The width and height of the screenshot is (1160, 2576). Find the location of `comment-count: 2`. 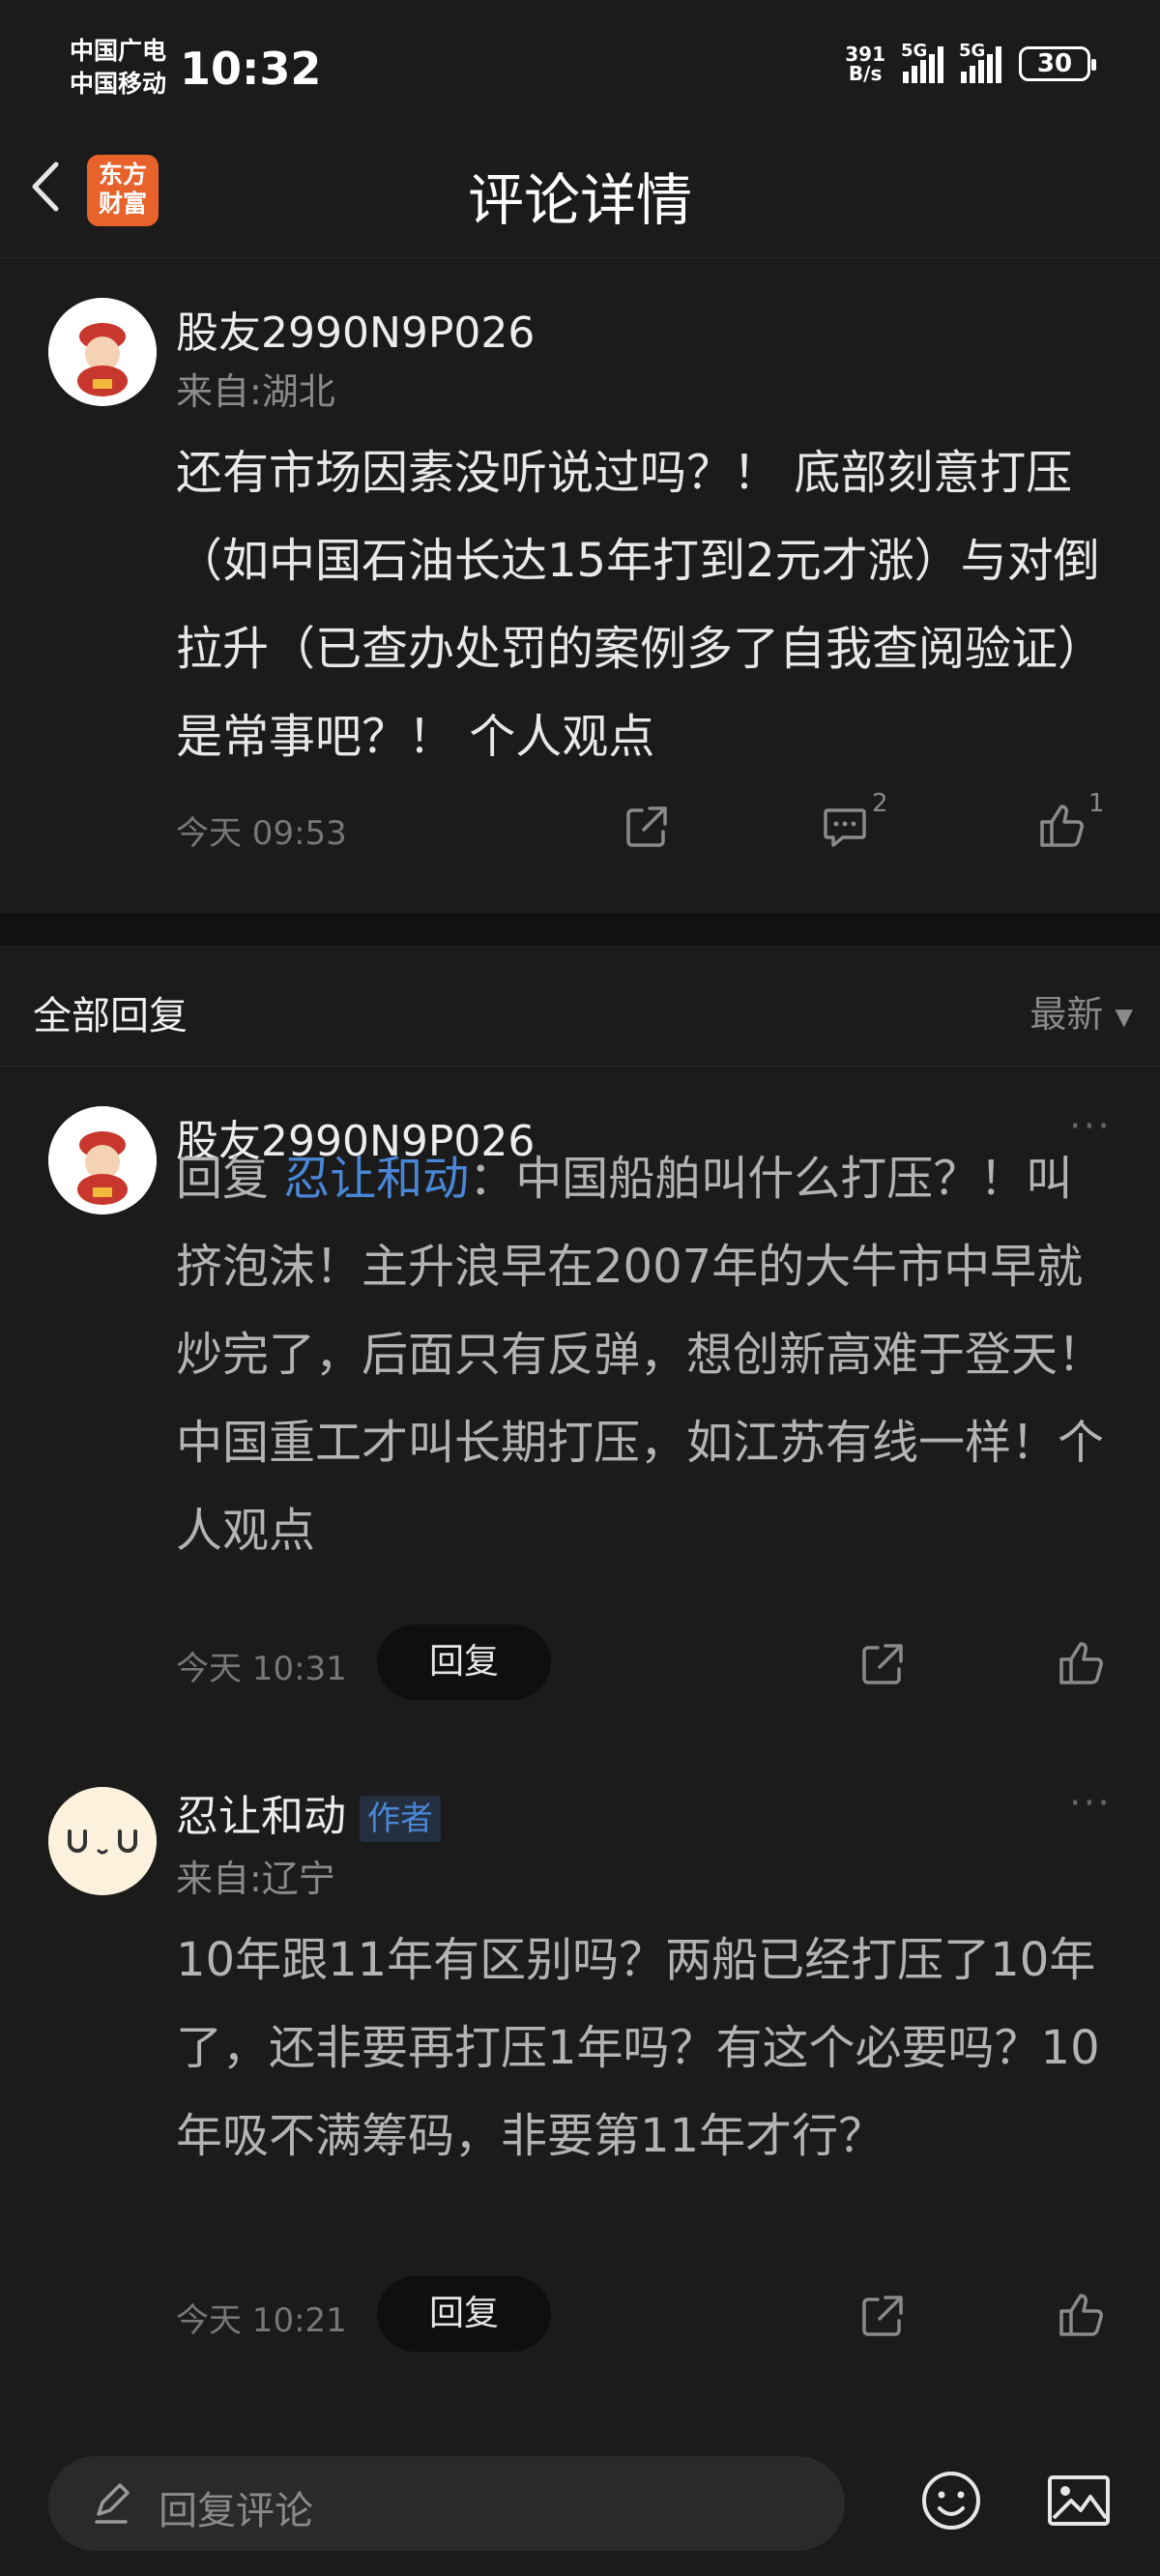

comment-count: 2 is located at coordinates (880, 803).